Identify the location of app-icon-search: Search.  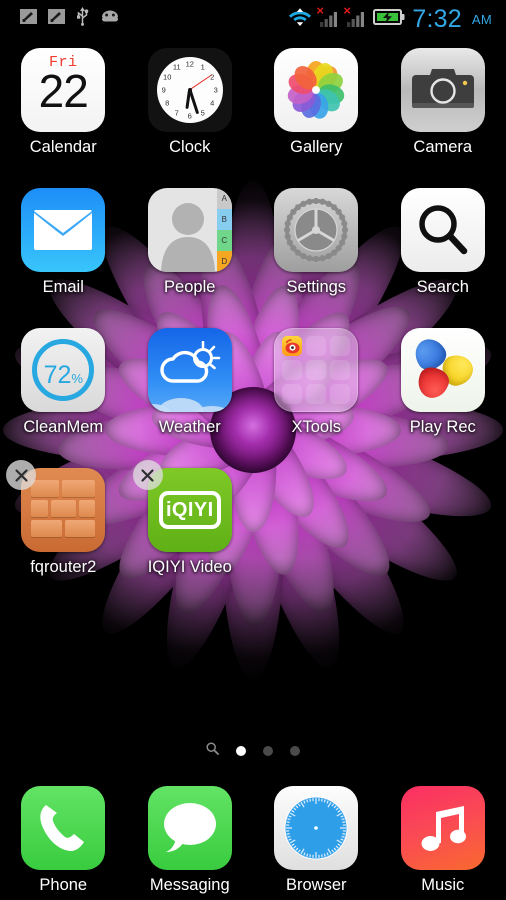
(443, 258).